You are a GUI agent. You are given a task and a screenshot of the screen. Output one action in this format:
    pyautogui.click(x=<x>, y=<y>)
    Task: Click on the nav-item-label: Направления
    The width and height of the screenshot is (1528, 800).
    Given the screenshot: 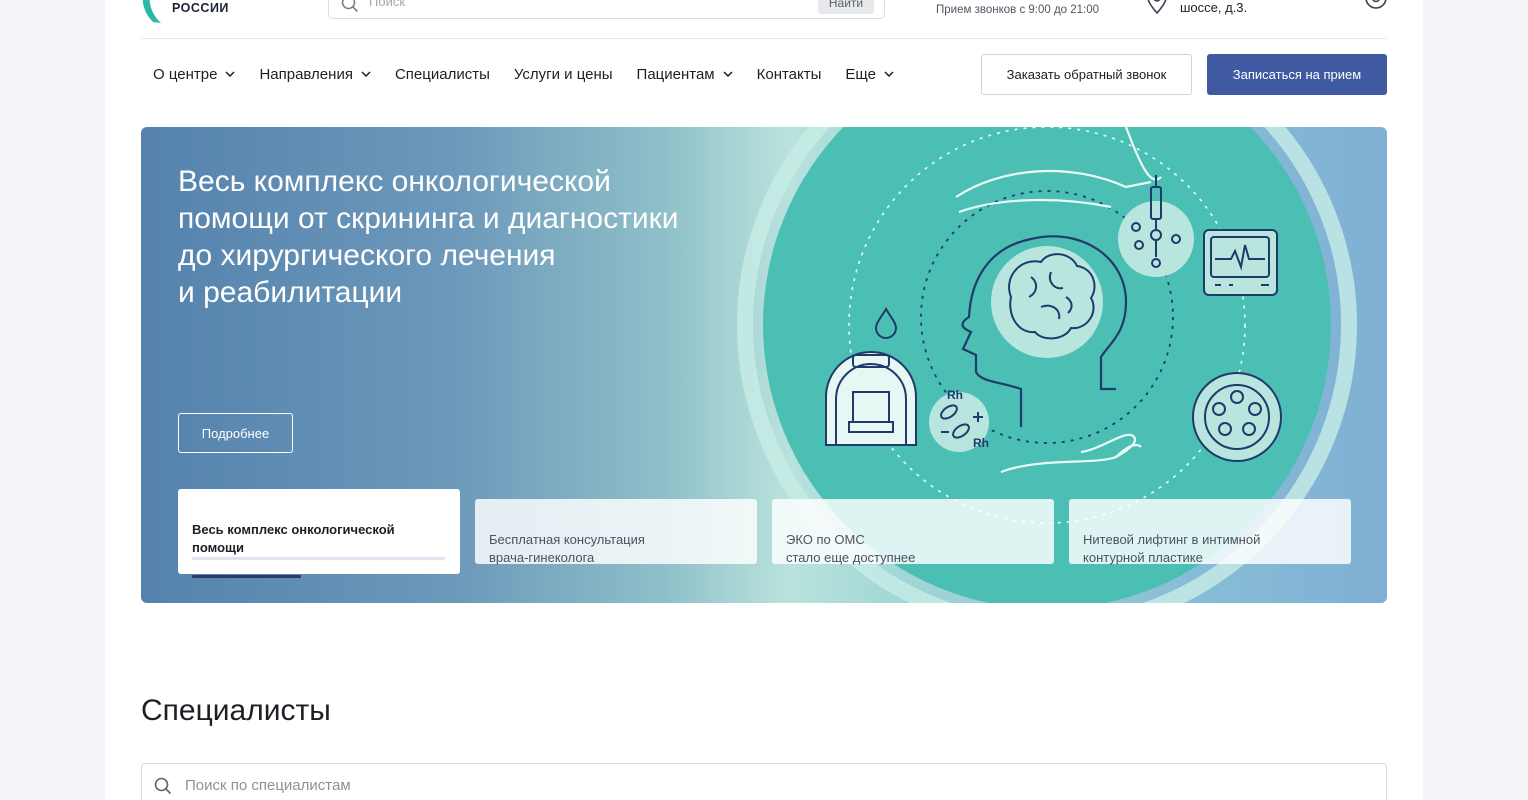 What is the action you would take?
    pyautogui.click(x=306, y=74)
    